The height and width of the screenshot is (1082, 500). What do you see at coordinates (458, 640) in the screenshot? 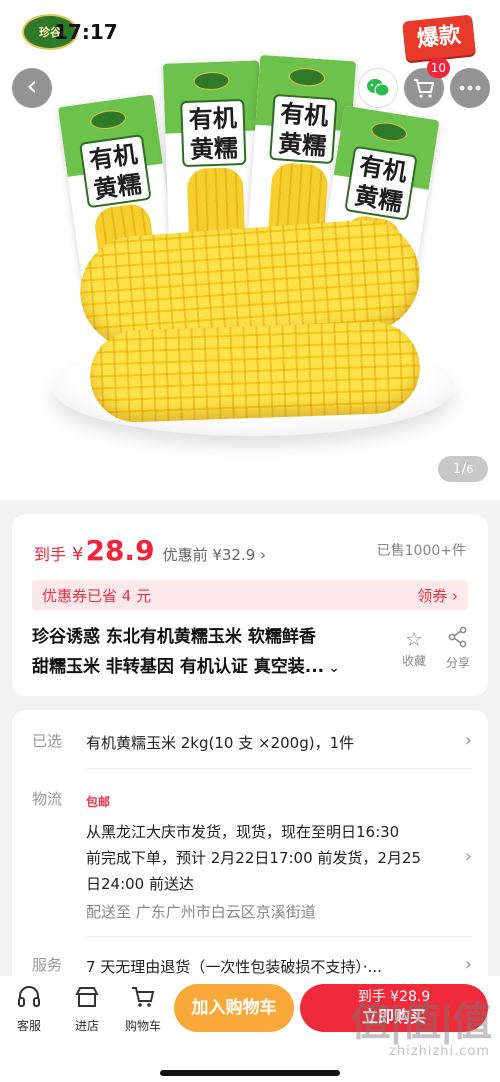
I see `share-icon` at bounding box center [458, 640].